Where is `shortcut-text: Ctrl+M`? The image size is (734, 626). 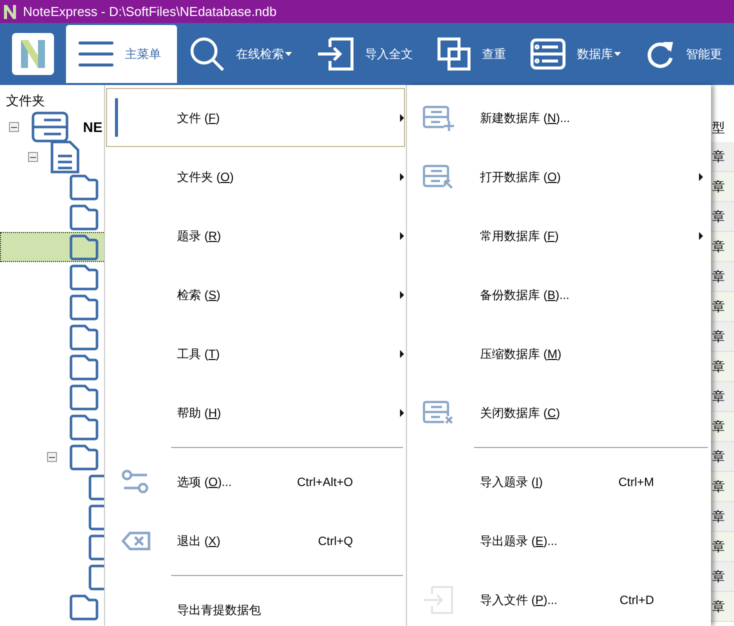 shortcut-text: Ctrl+M is located at coordinates (636, 482).